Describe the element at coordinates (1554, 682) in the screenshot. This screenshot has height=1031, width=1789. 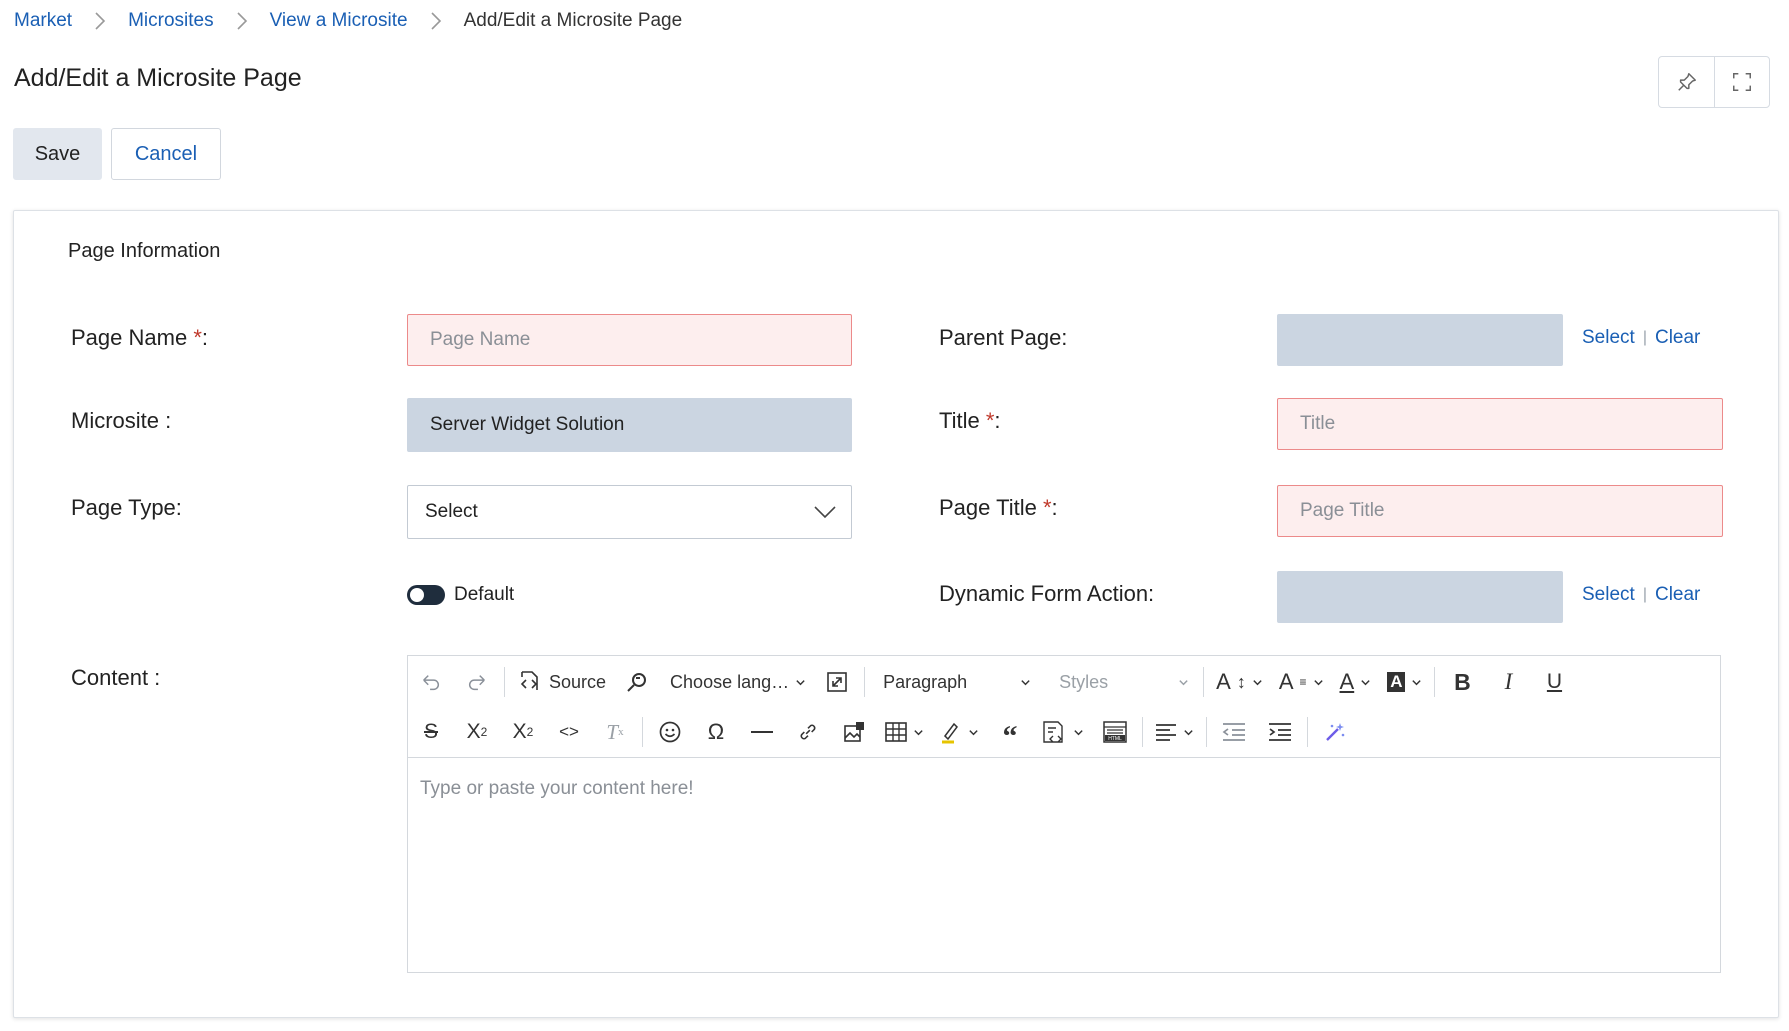
I see `underline-icon: U` at that location.